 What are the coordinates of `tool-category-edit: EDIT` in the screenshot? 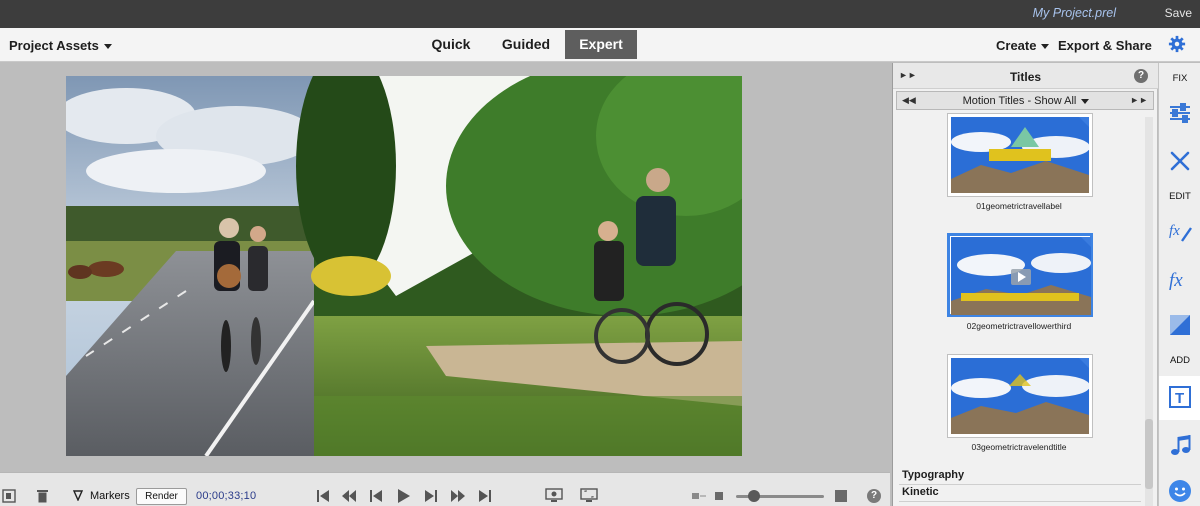 It's located at (1180, 196).